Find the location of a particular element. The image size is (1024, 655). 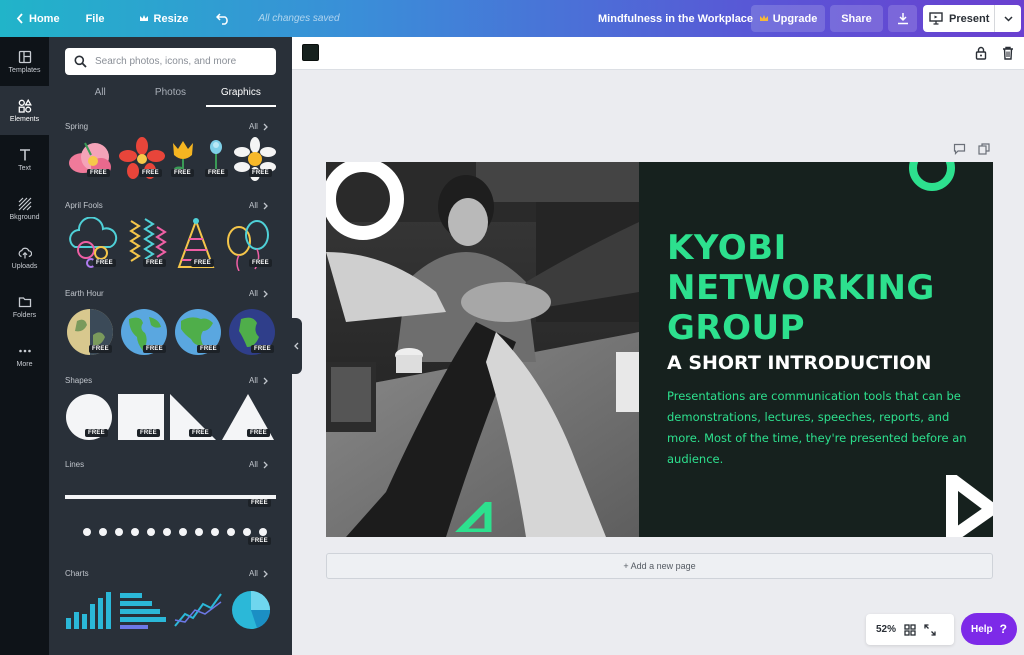

search-box is located at coordinates (170, 61).